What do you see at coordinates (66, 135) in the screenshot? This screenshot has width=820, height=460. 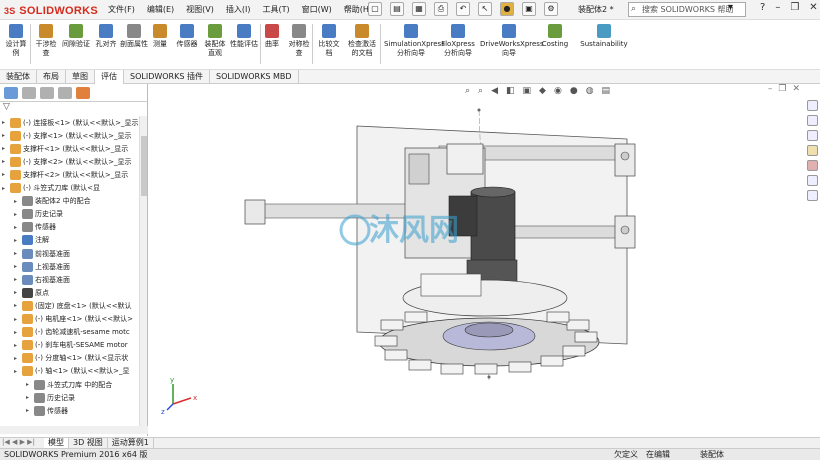 I see `tree-item: ▸ (-) 支撑<1> (默认<<默认>_显示` at bounding box center [66, 135].